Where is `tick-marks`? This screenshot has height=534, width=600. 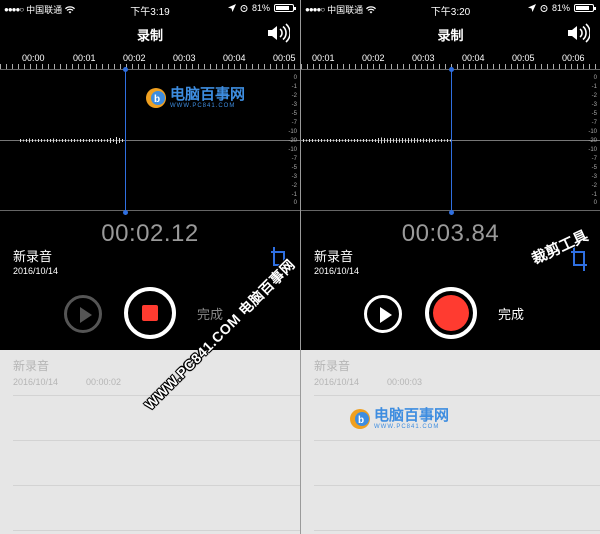 tick-marks is located at coordinates (150, 66).